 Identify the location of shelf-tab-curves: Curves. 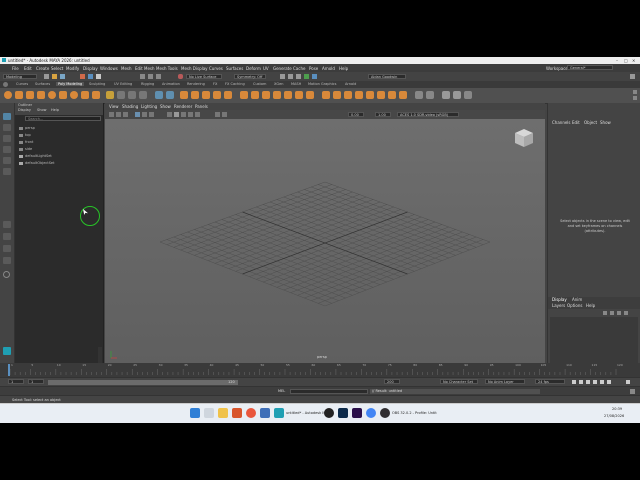
(22, 84).